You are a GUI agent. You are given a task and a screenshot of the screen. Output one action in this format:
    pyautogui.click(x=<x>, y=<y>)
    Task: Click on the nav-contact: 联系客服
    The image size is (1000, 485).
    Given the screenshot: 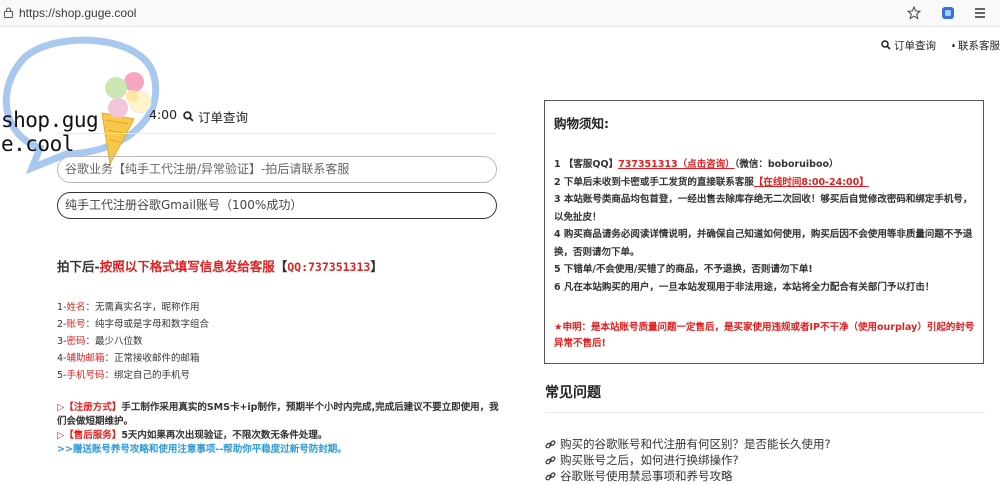 What is the action you would take?
    pyautogui.click(x=976, y=45)
    